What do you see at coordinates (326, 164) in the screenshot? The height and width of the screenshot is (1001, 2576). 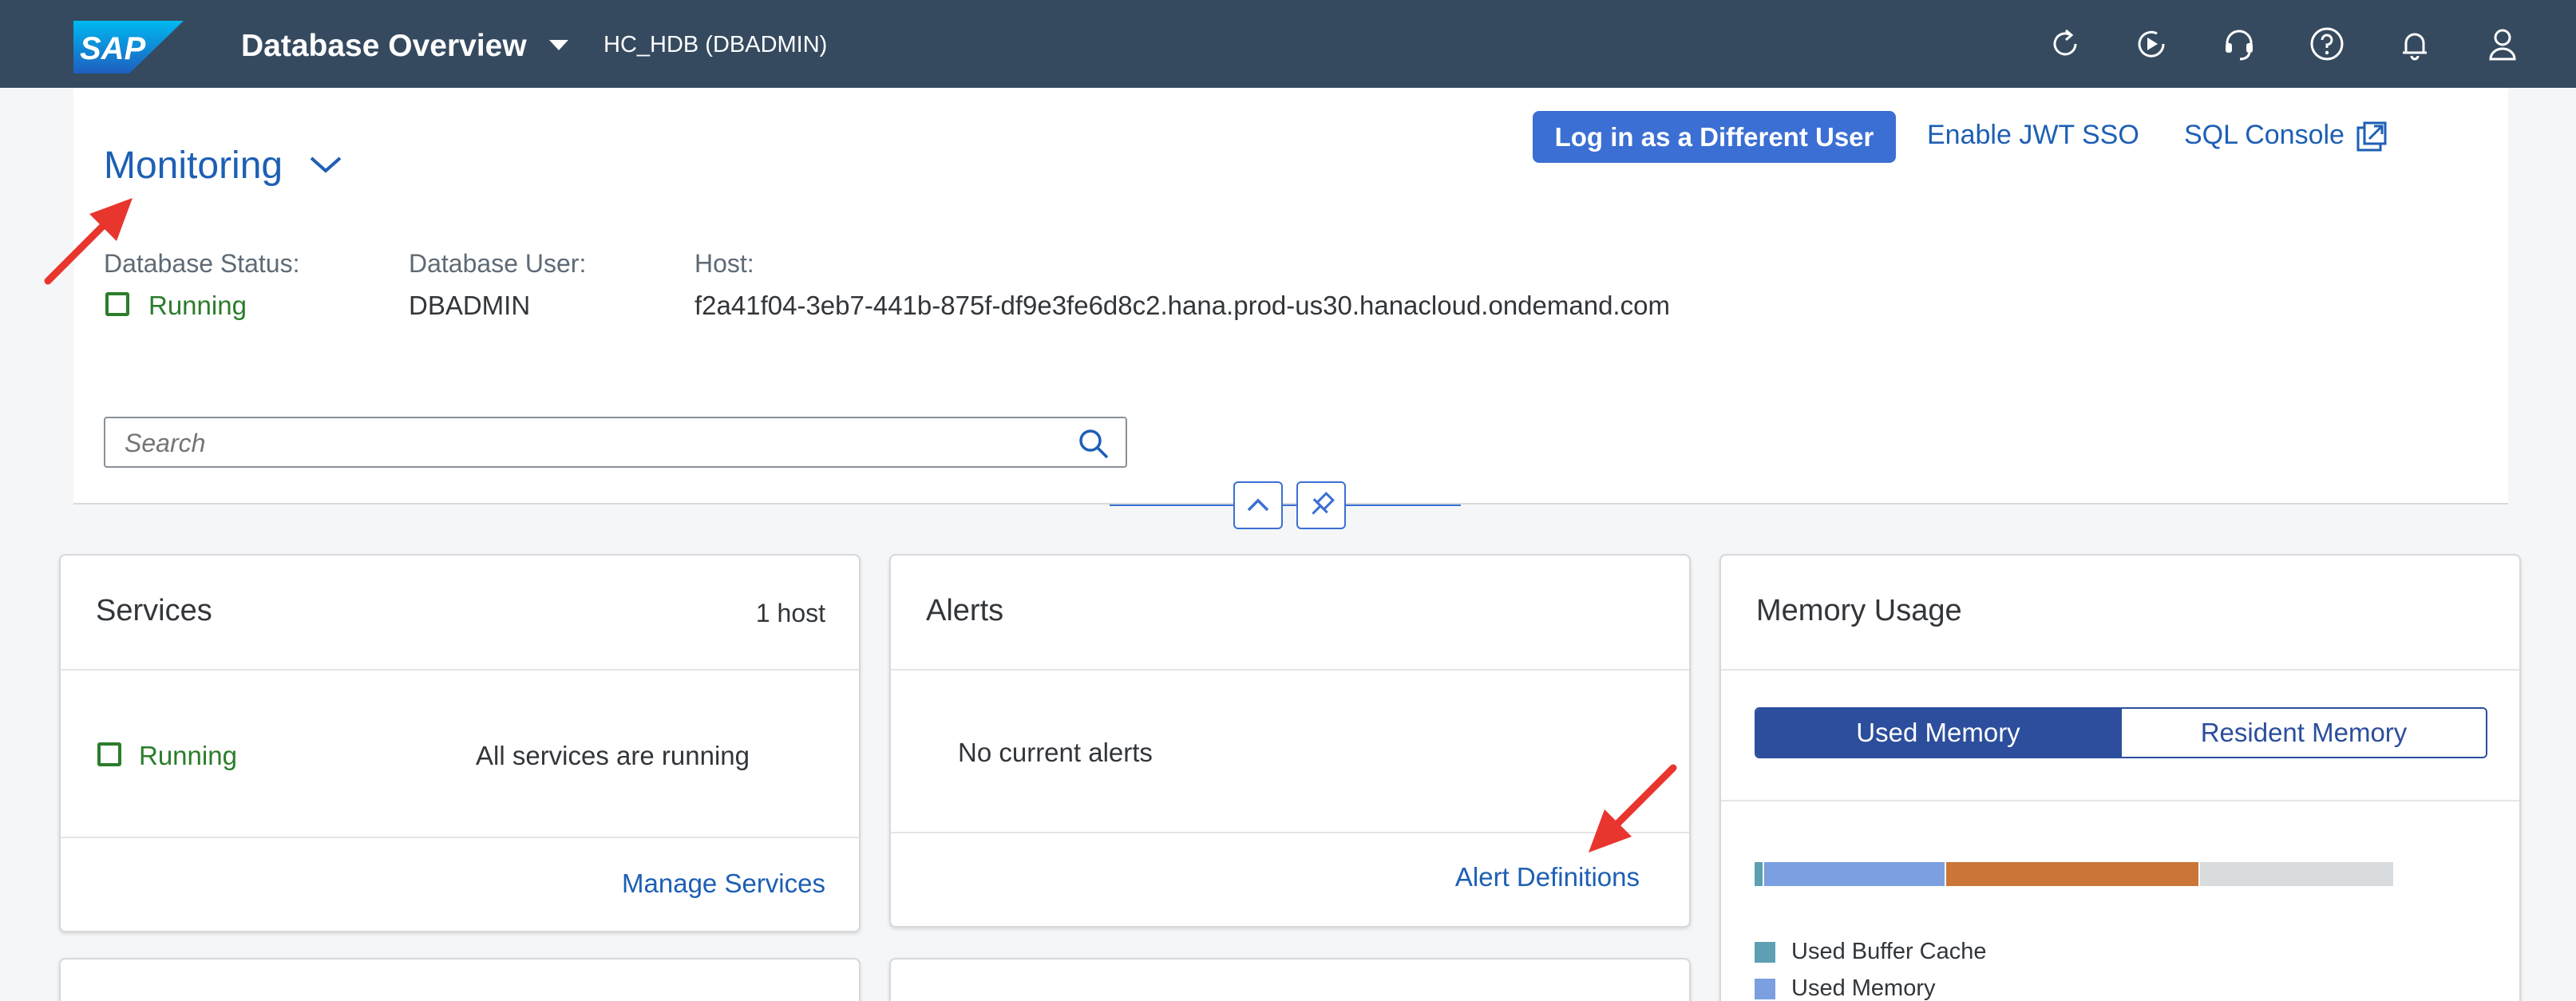 I see `chevron-down-icon` at bounding box center [326, 164].